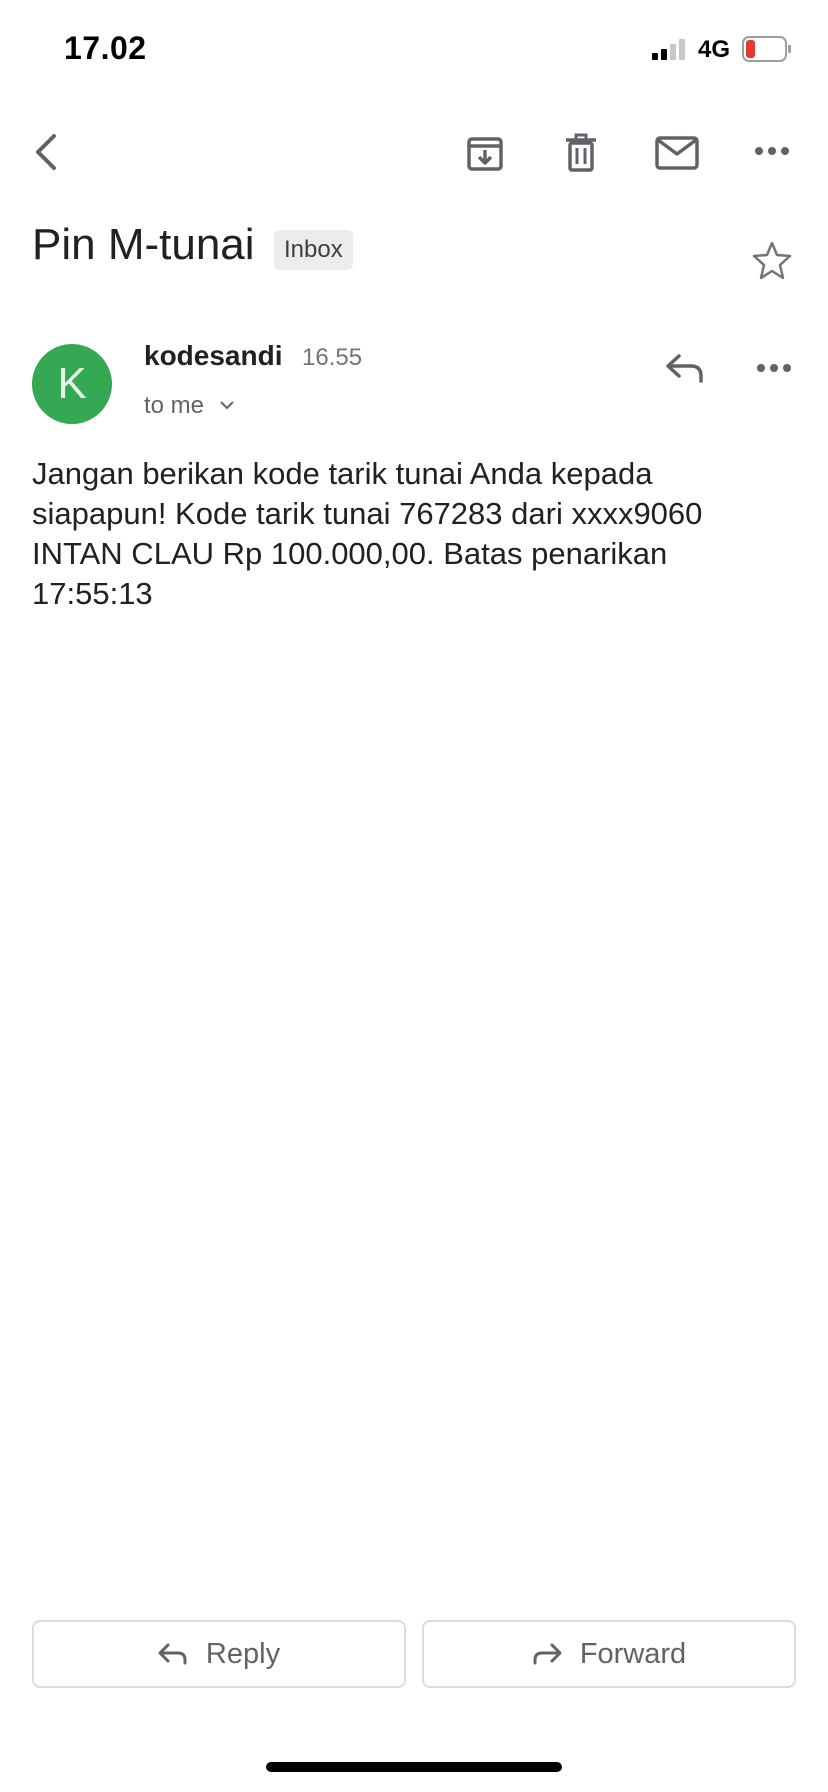 Image resolution: width=828 pixels, height=1792 pixels. I want to click on message-more-button, so click(774, 368).